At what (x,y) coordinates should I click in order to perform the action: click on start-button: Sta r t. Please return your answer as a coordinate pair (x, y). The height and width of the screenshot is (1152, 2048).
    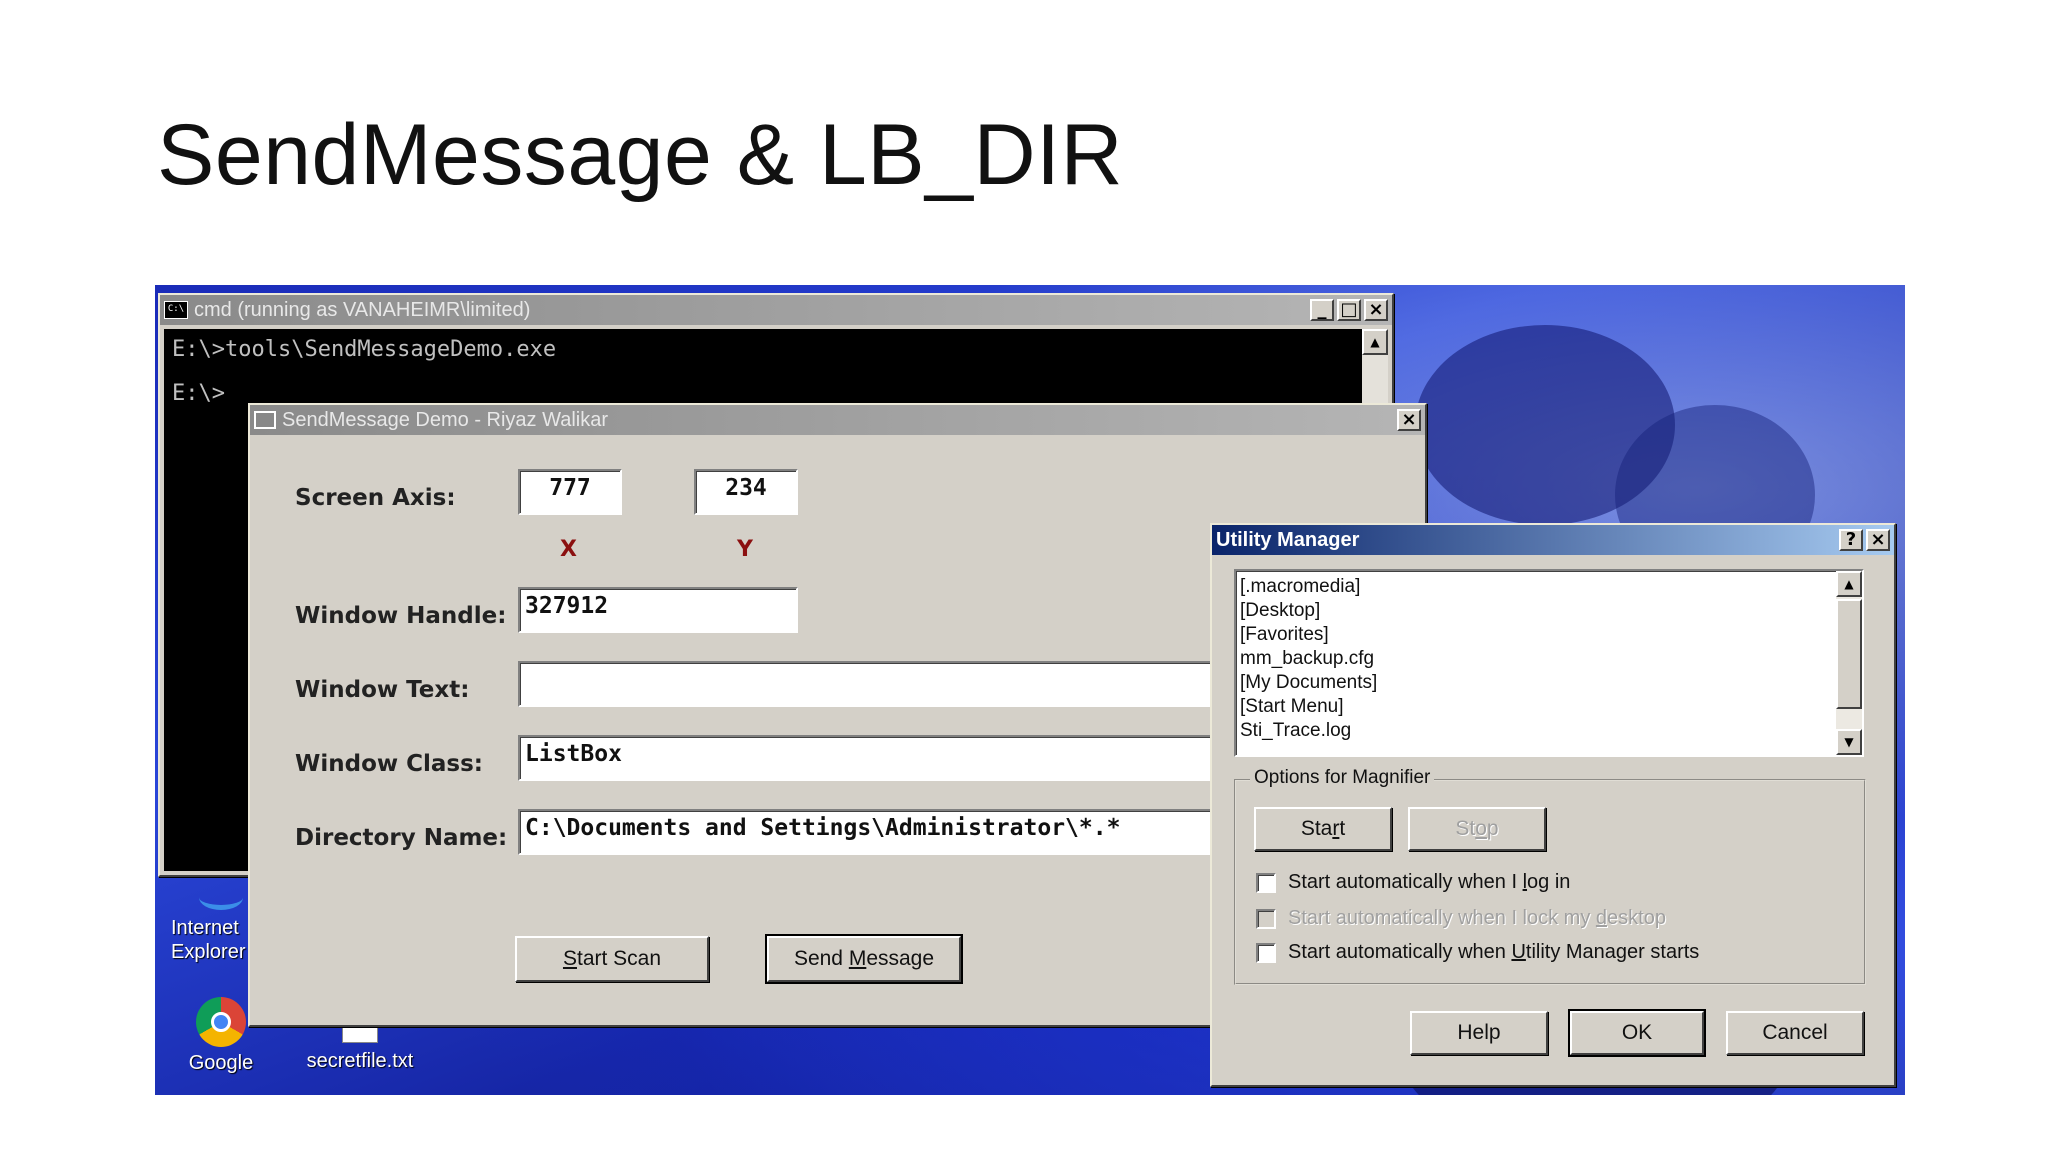
    Looking at the image, I should click on (1323, 829).